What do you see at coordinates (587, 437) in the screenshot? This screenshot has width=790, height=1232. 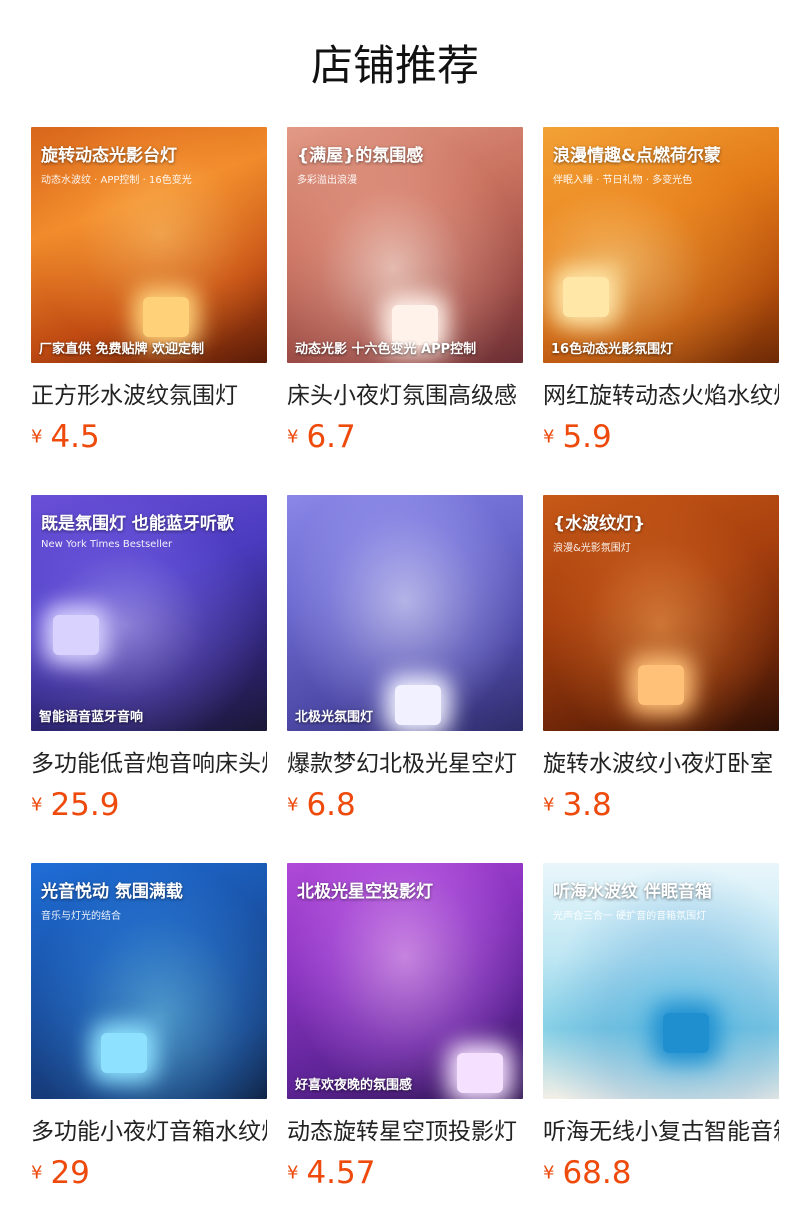 I see `product-price: 5.9` at bounding box center [587, 437].